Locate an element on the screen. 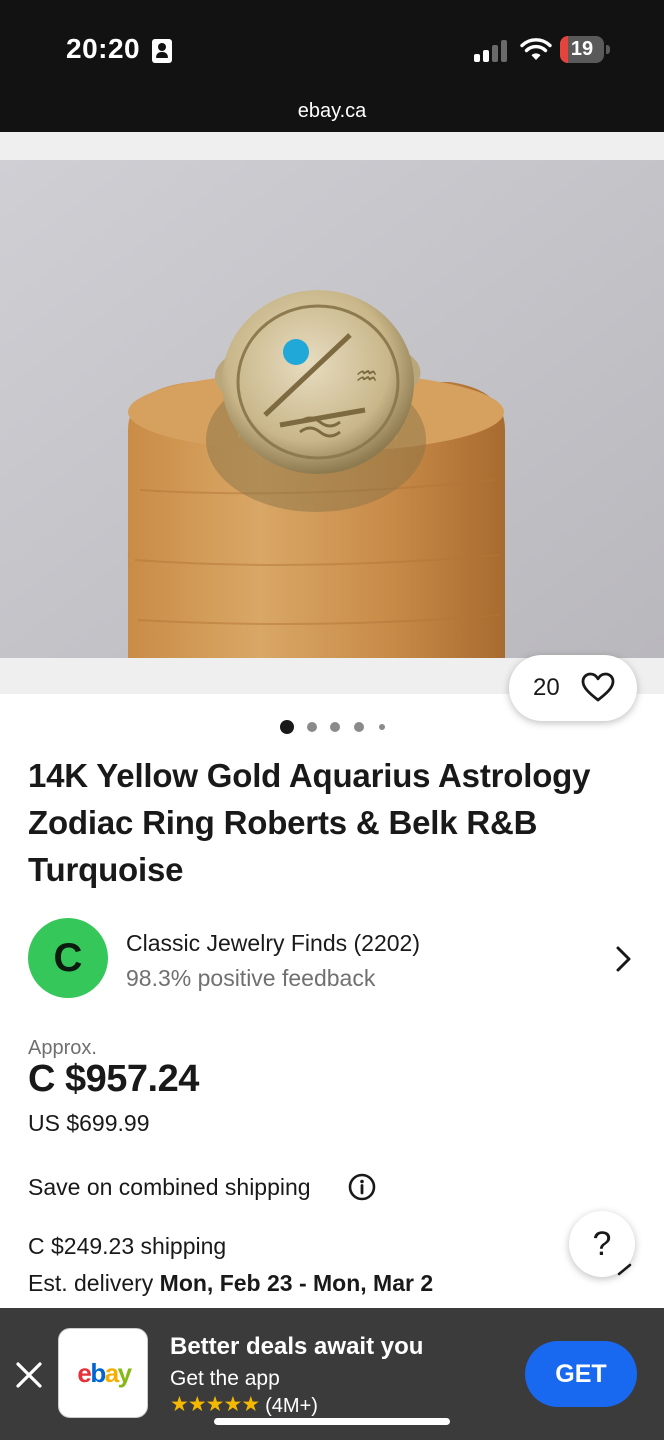 The height and width of the screenshot is (1440, 664). battery-level: 19 is located at coordinates (582, 49).